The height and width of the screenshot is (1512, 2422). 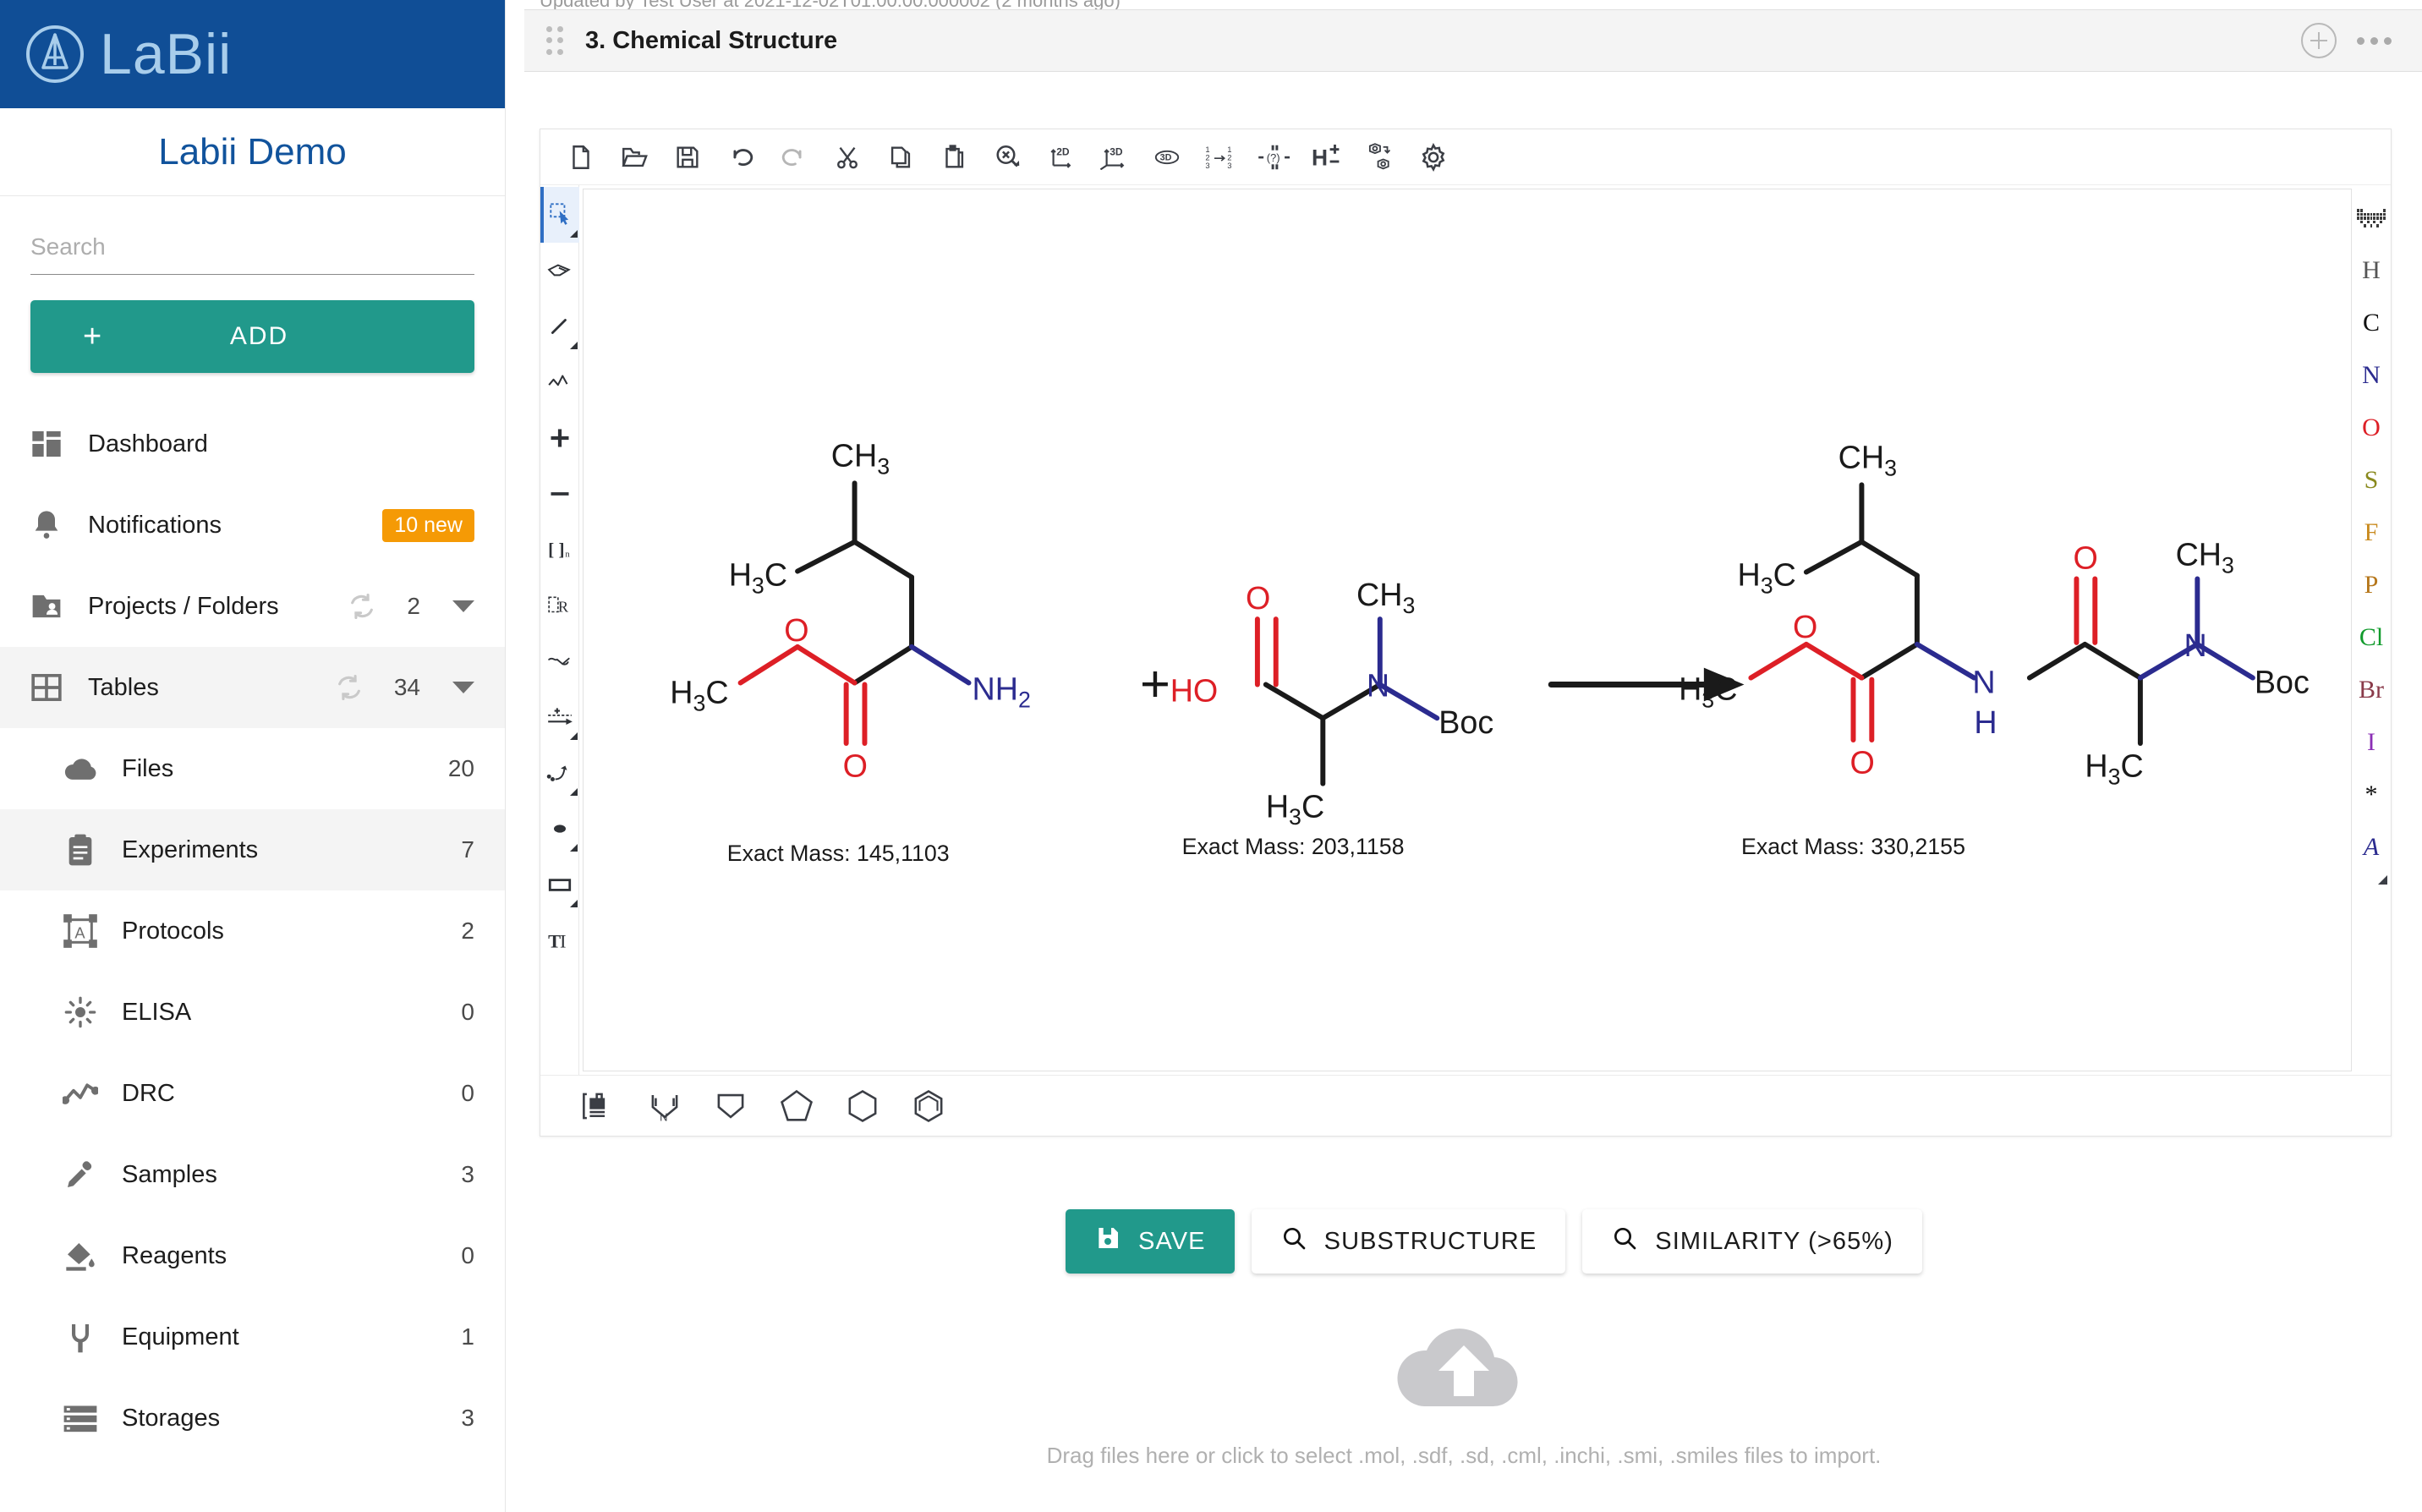 What do you see at coordinates (1220, 157) in the screenshot?
I see `map-atoms-icon: 123123` at bounding box center [1220, 157].